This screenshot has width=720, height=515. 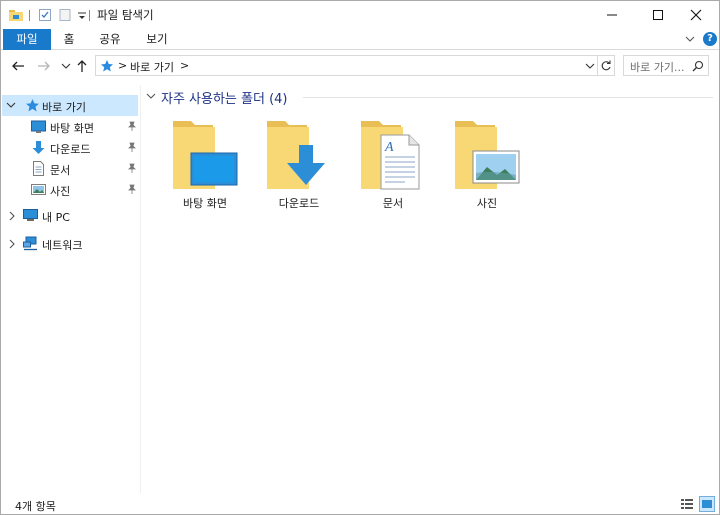 I want to click on search-icon, so click(x=698, y=66).